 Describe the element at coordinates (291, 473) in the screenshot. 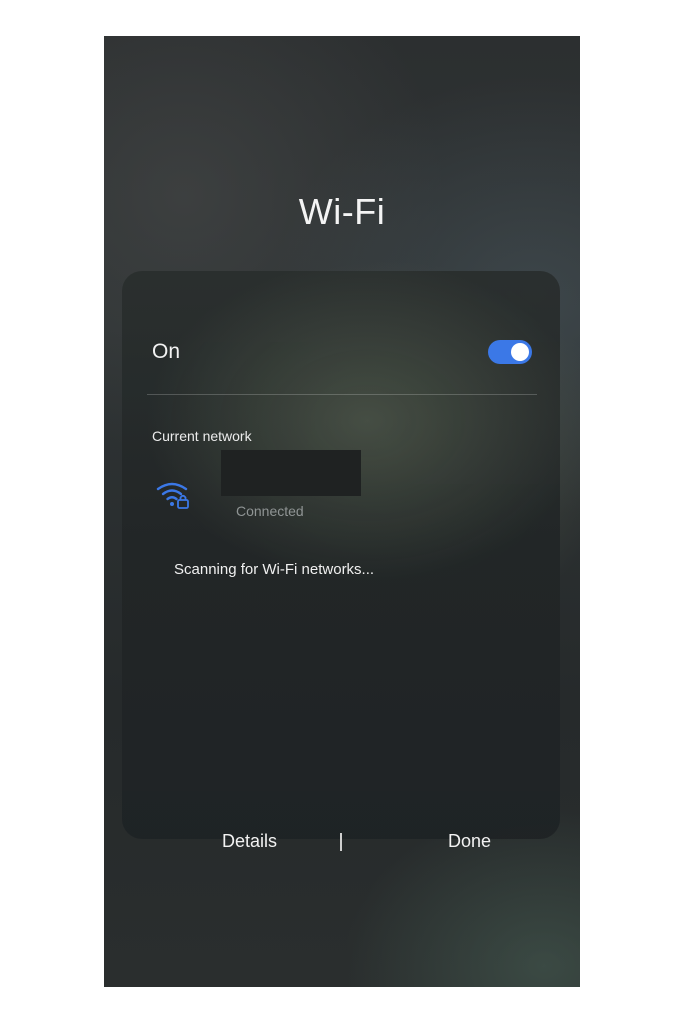

I see `network-name-redacted` at that location.